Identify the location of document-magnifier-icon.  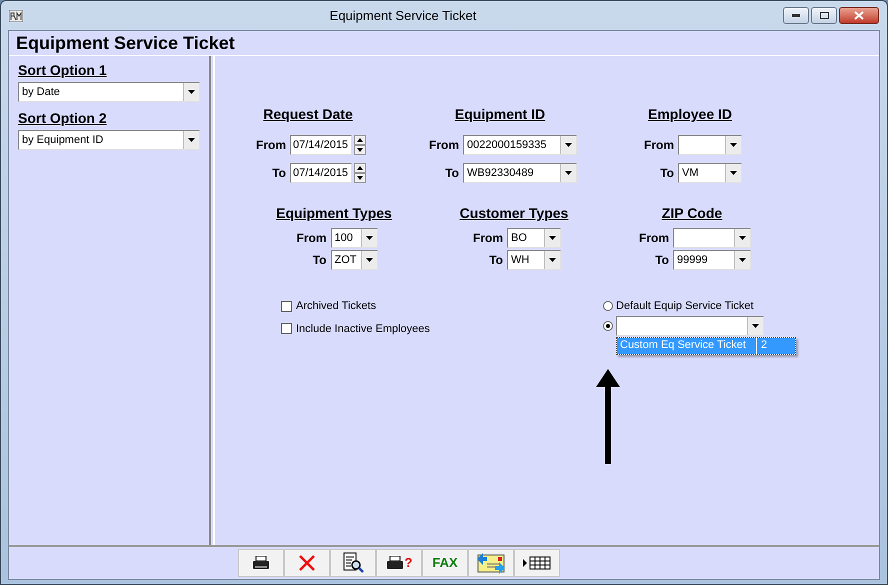
(353, 563).